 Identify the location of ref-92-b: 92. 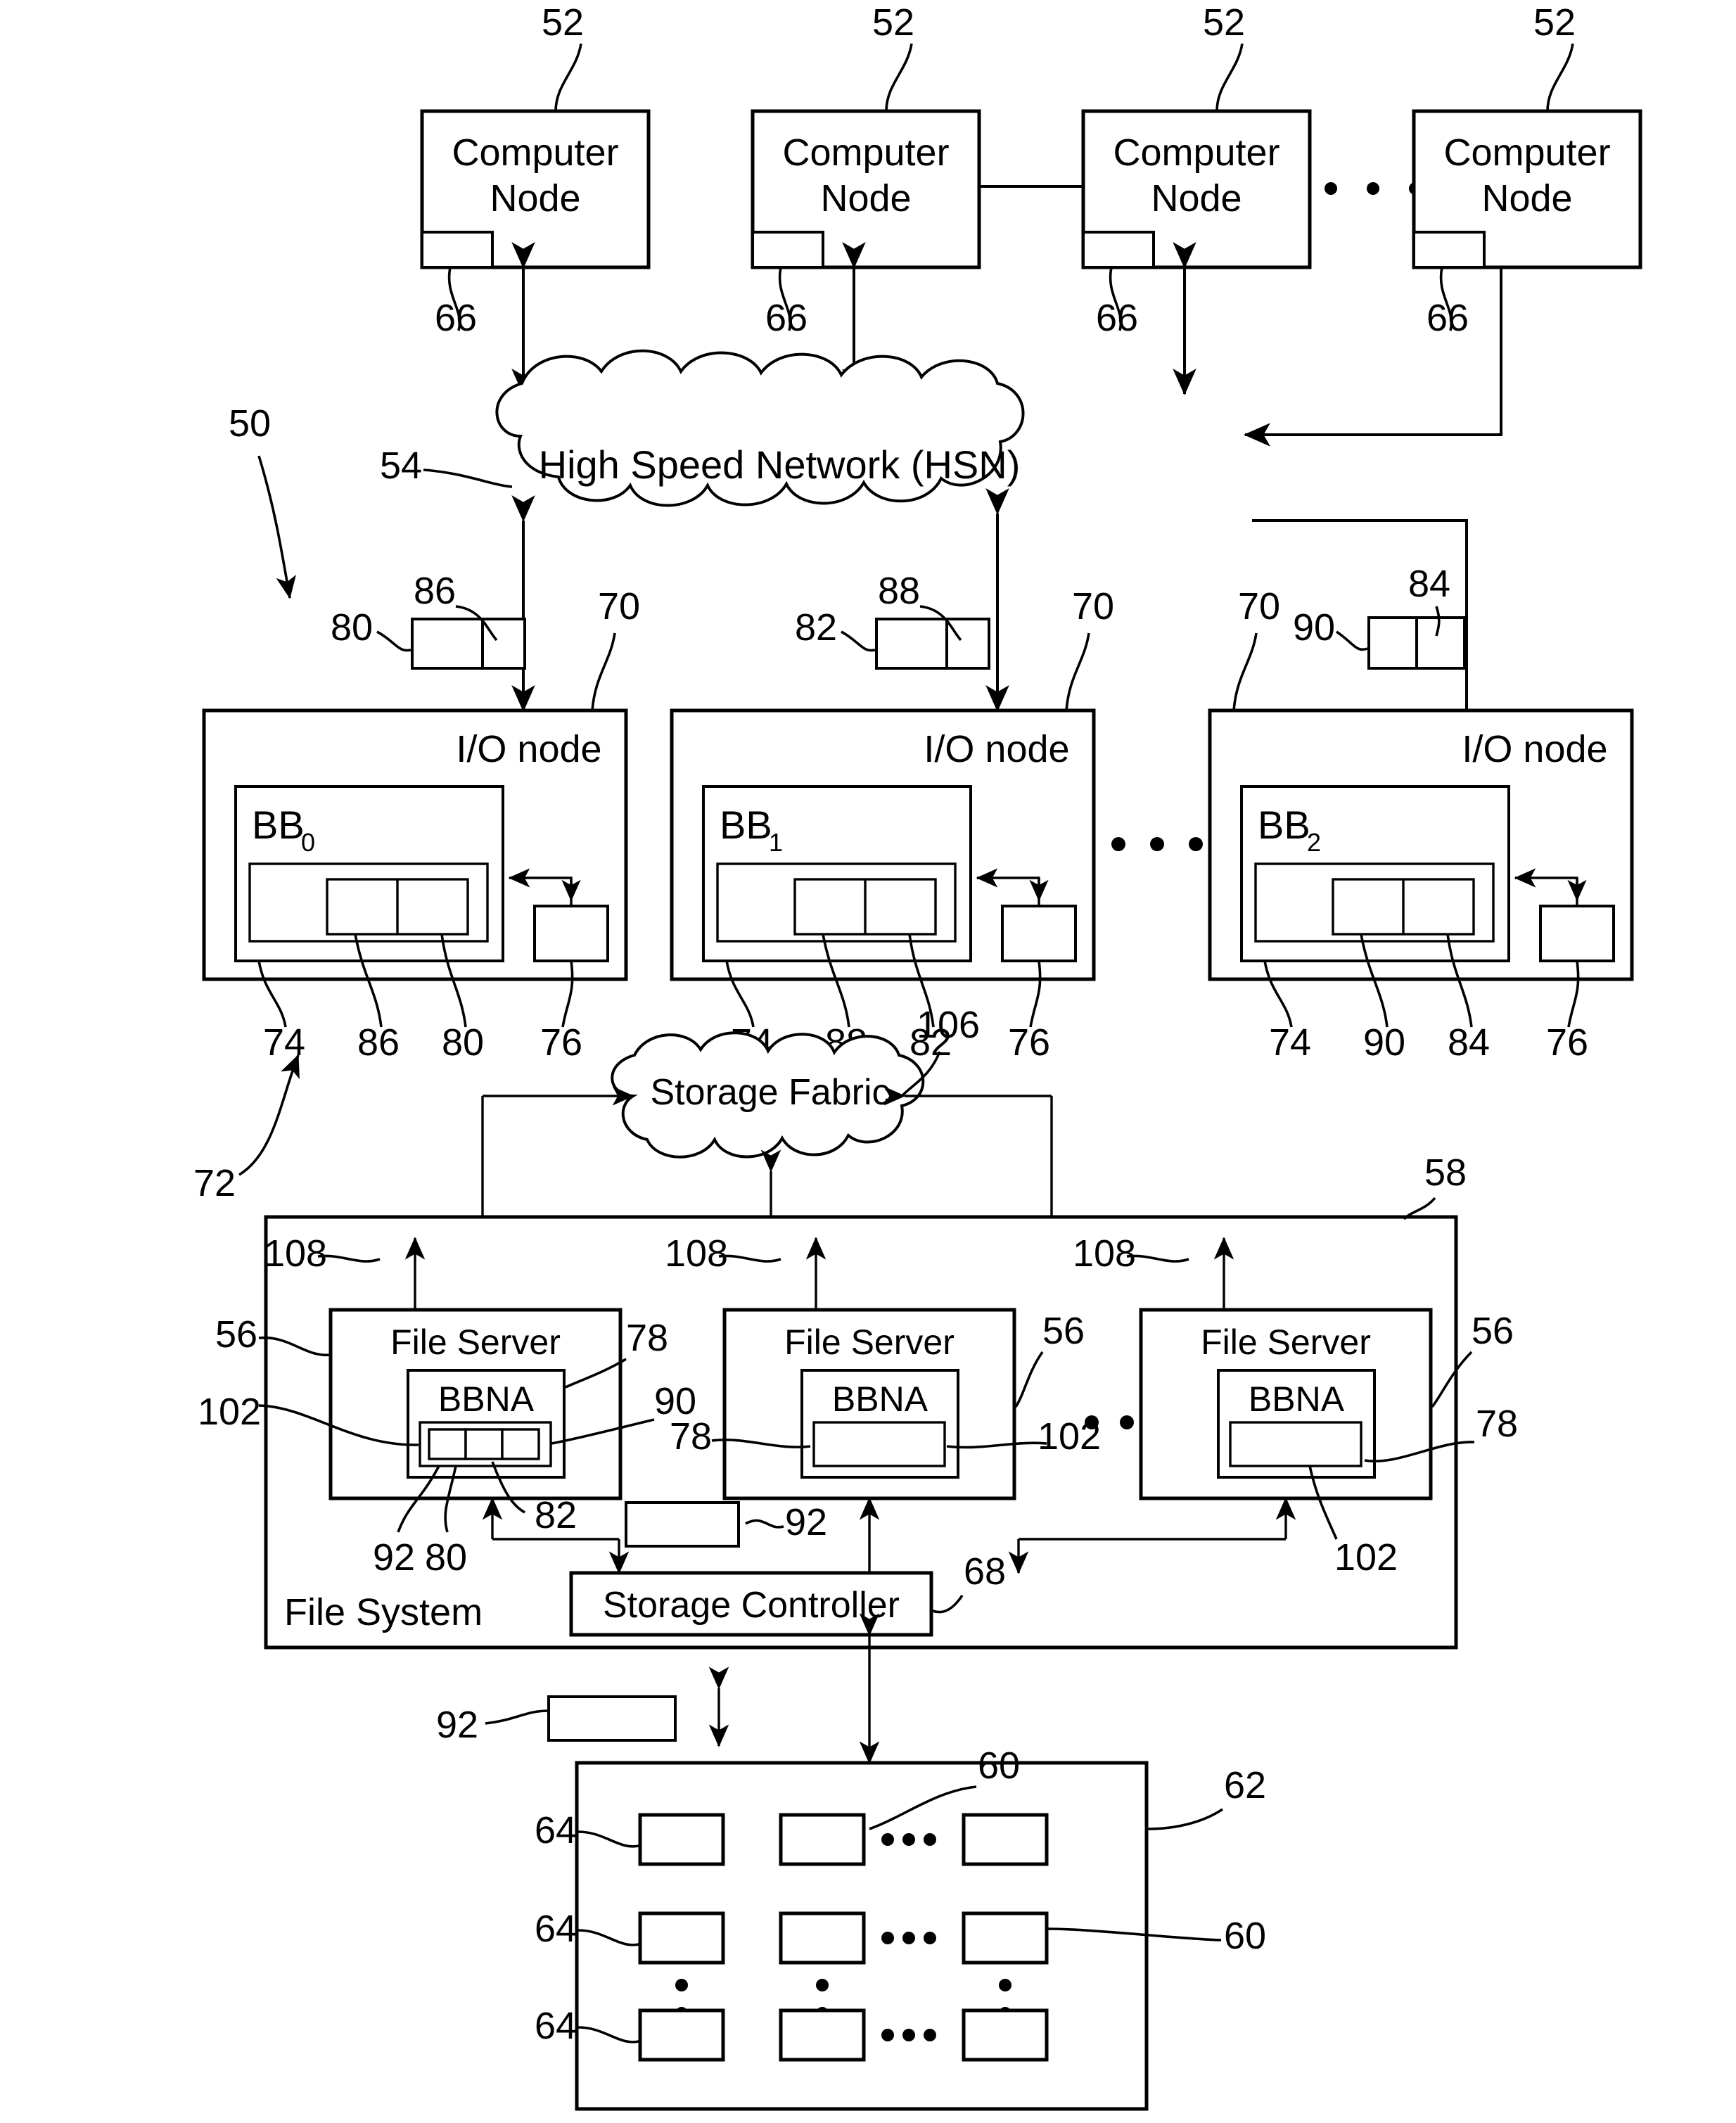
(457, 1725).